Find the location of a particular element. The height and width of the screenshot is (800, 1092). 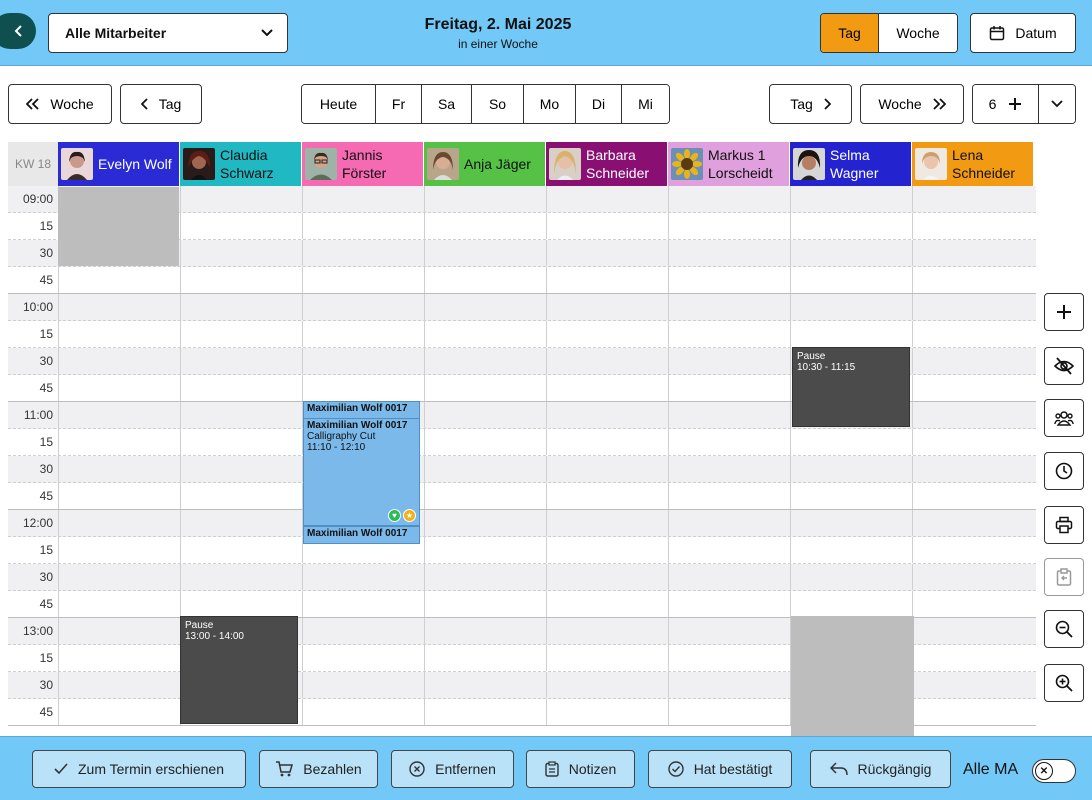

employee-column-header: Lena Schneider is located at coordinates (973, 164).